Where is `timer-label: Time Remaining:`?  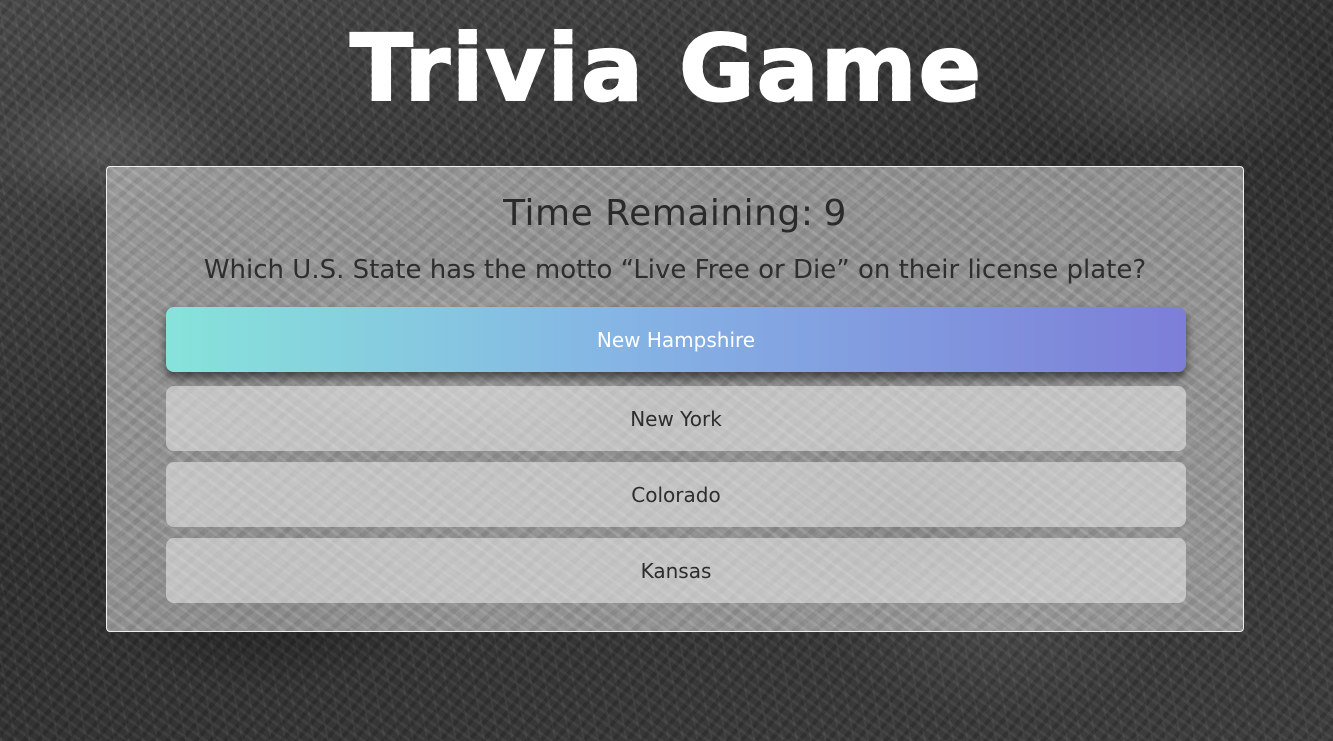 timer-label: Time Remaining: is located at coordinates (658, 213).